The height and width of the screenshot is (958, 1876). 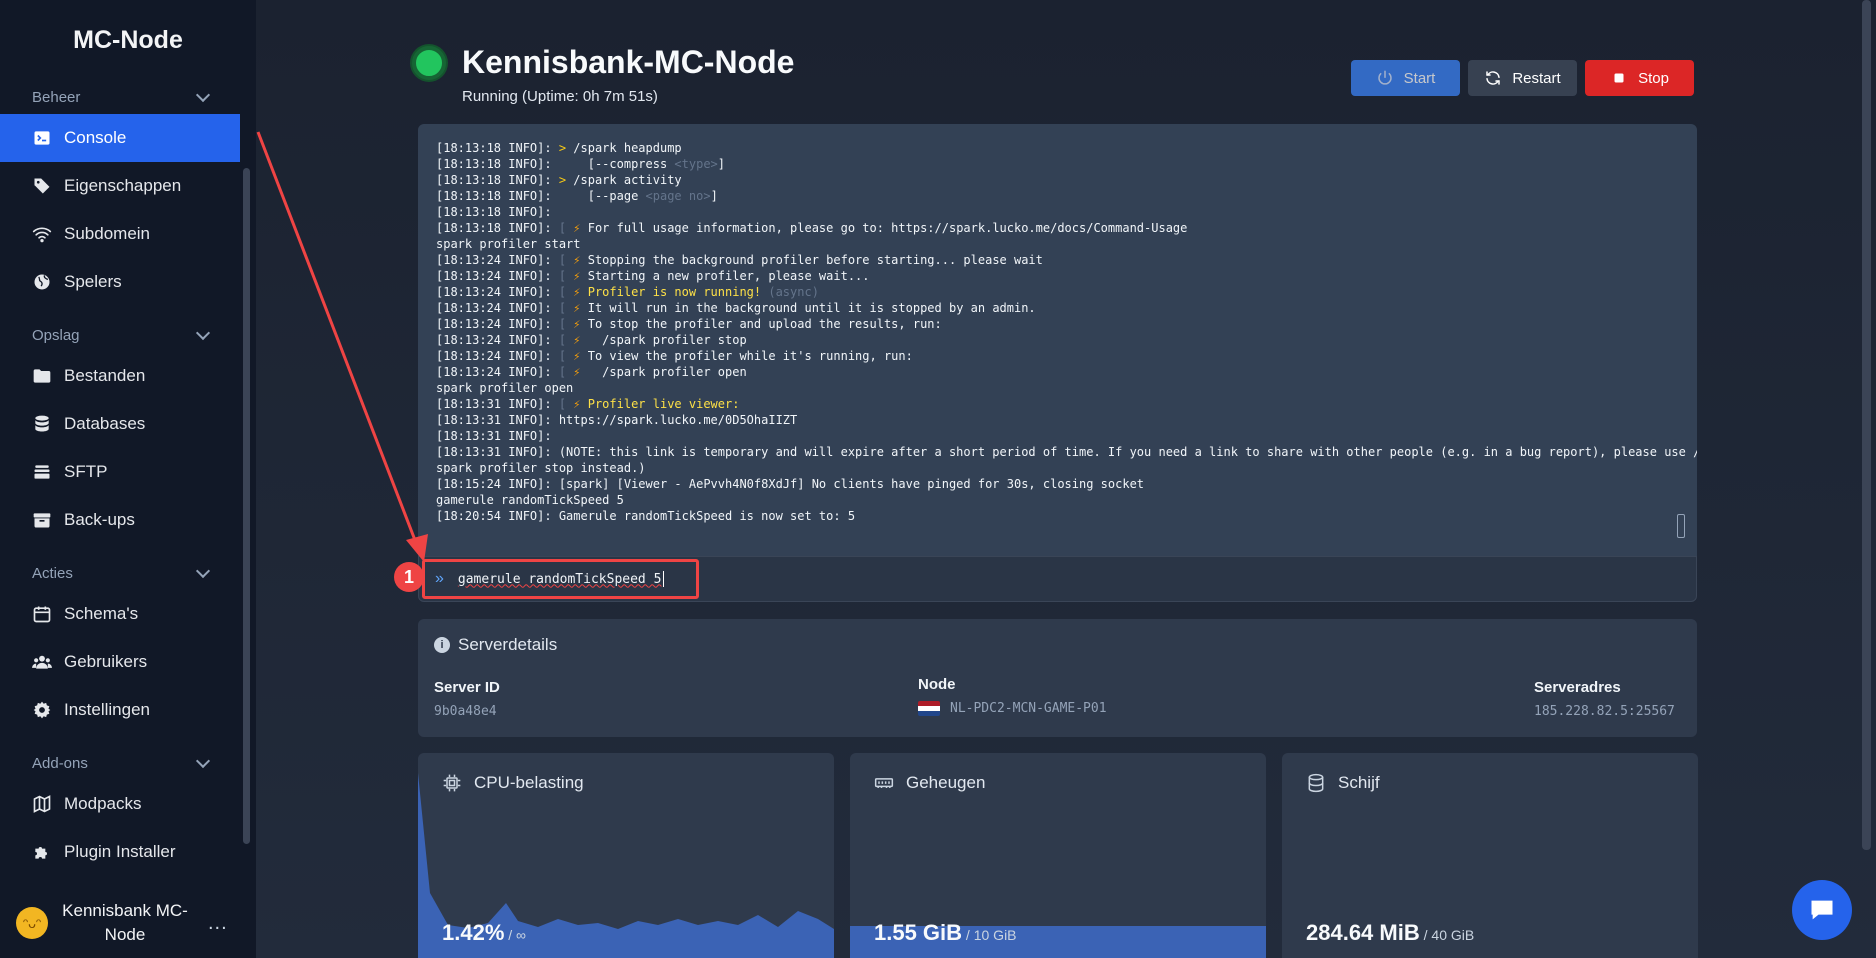 What do you see at coordinates (1343, 783) in the screenshot?
I see `disk-title: Schijf` at bounding box center [1343, 783].